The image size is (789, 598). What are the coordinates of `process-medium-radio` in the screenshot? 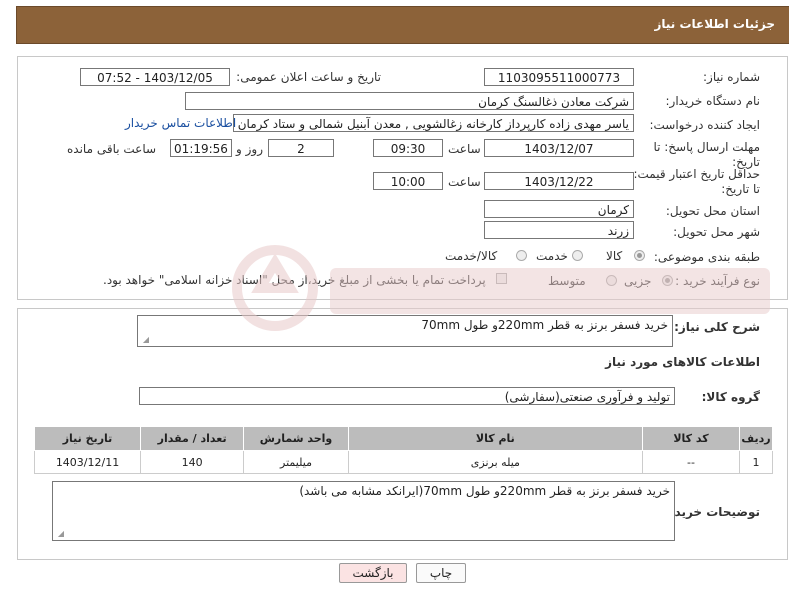 It's located at (611, 280).